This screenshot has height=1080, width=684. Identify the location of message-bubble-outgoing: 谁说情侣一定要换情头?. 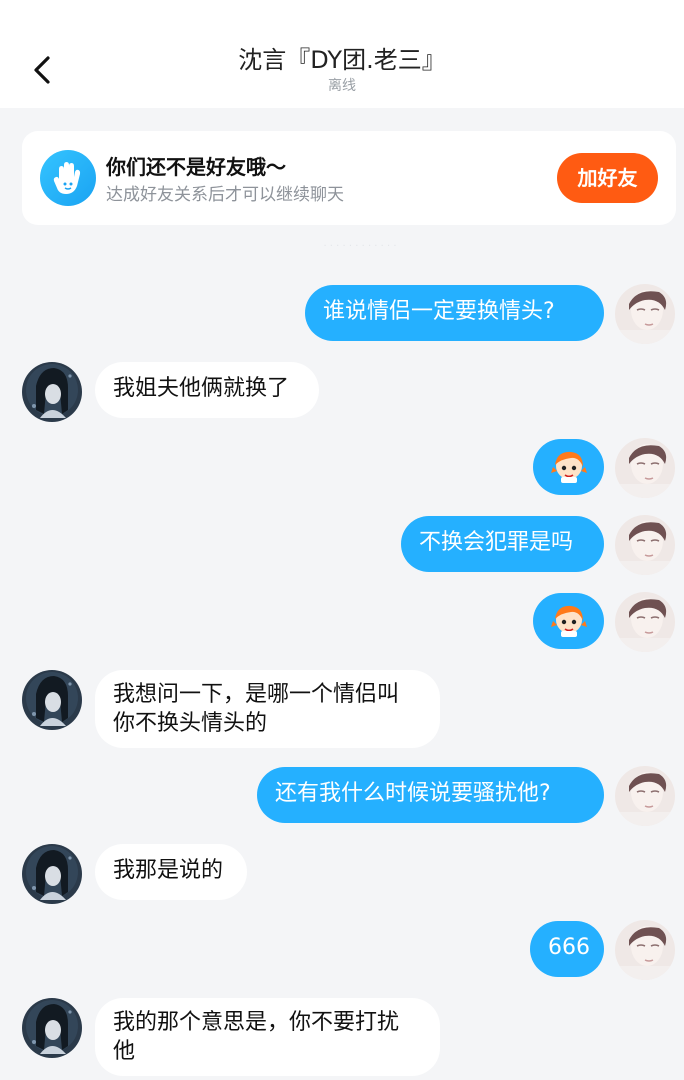
(454, 313).